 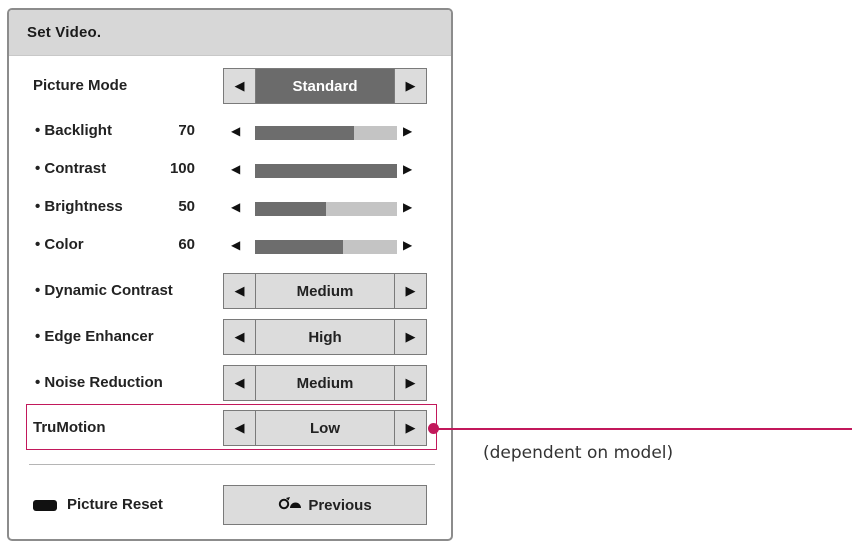 What do you see at coordinates (45, 505) in the screenshot?
I see `color-key-icon` at bounding box center [45, 505].